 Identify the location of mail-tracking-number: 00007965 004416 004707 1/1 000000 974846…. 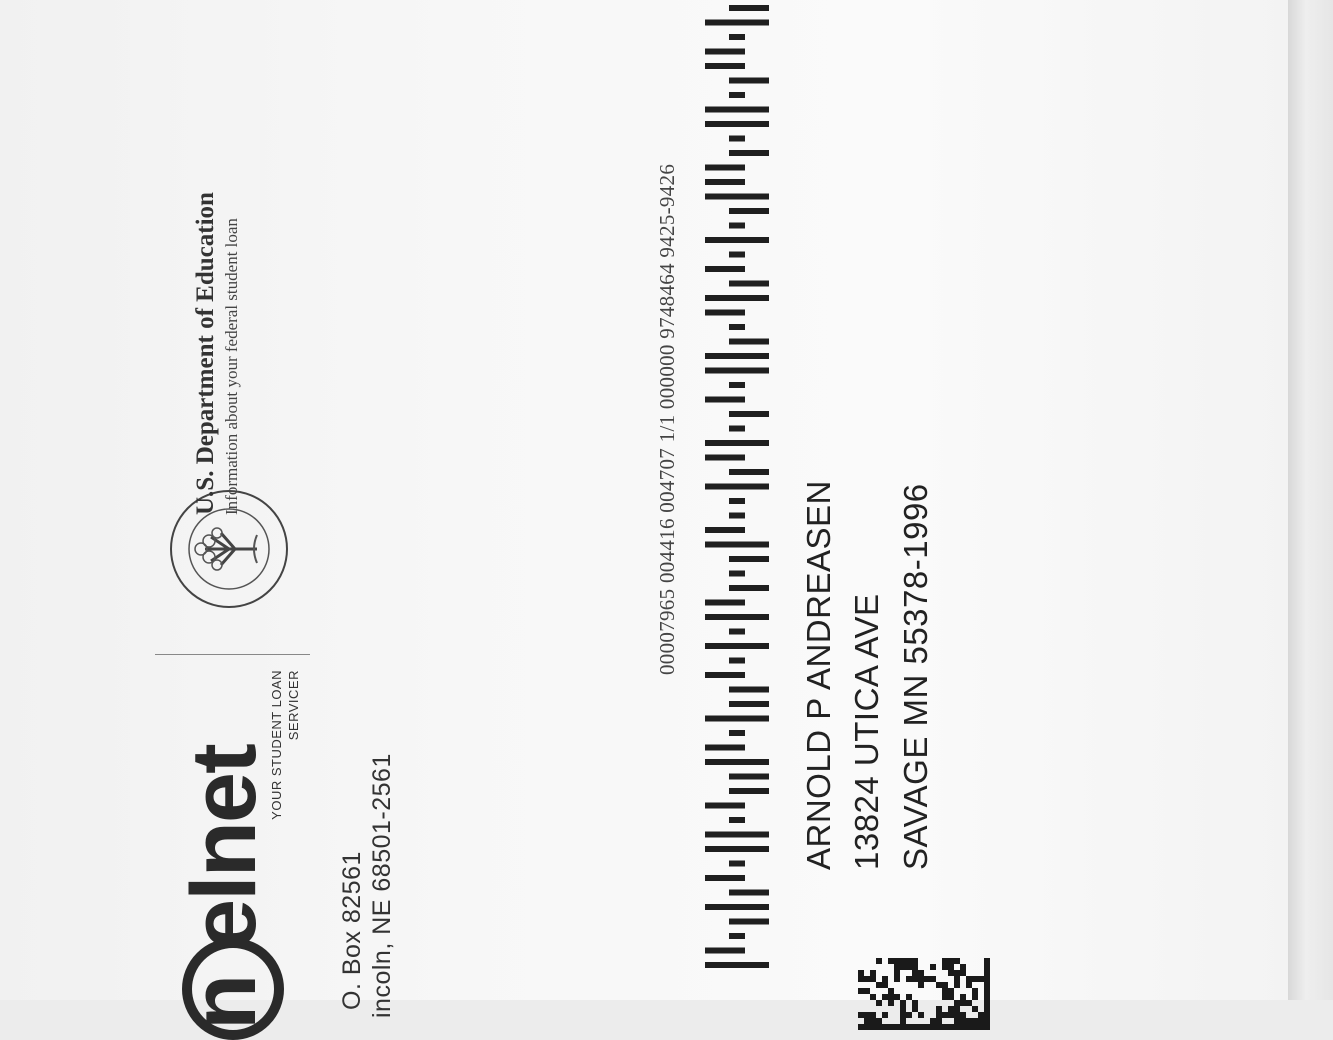
(667, 419).